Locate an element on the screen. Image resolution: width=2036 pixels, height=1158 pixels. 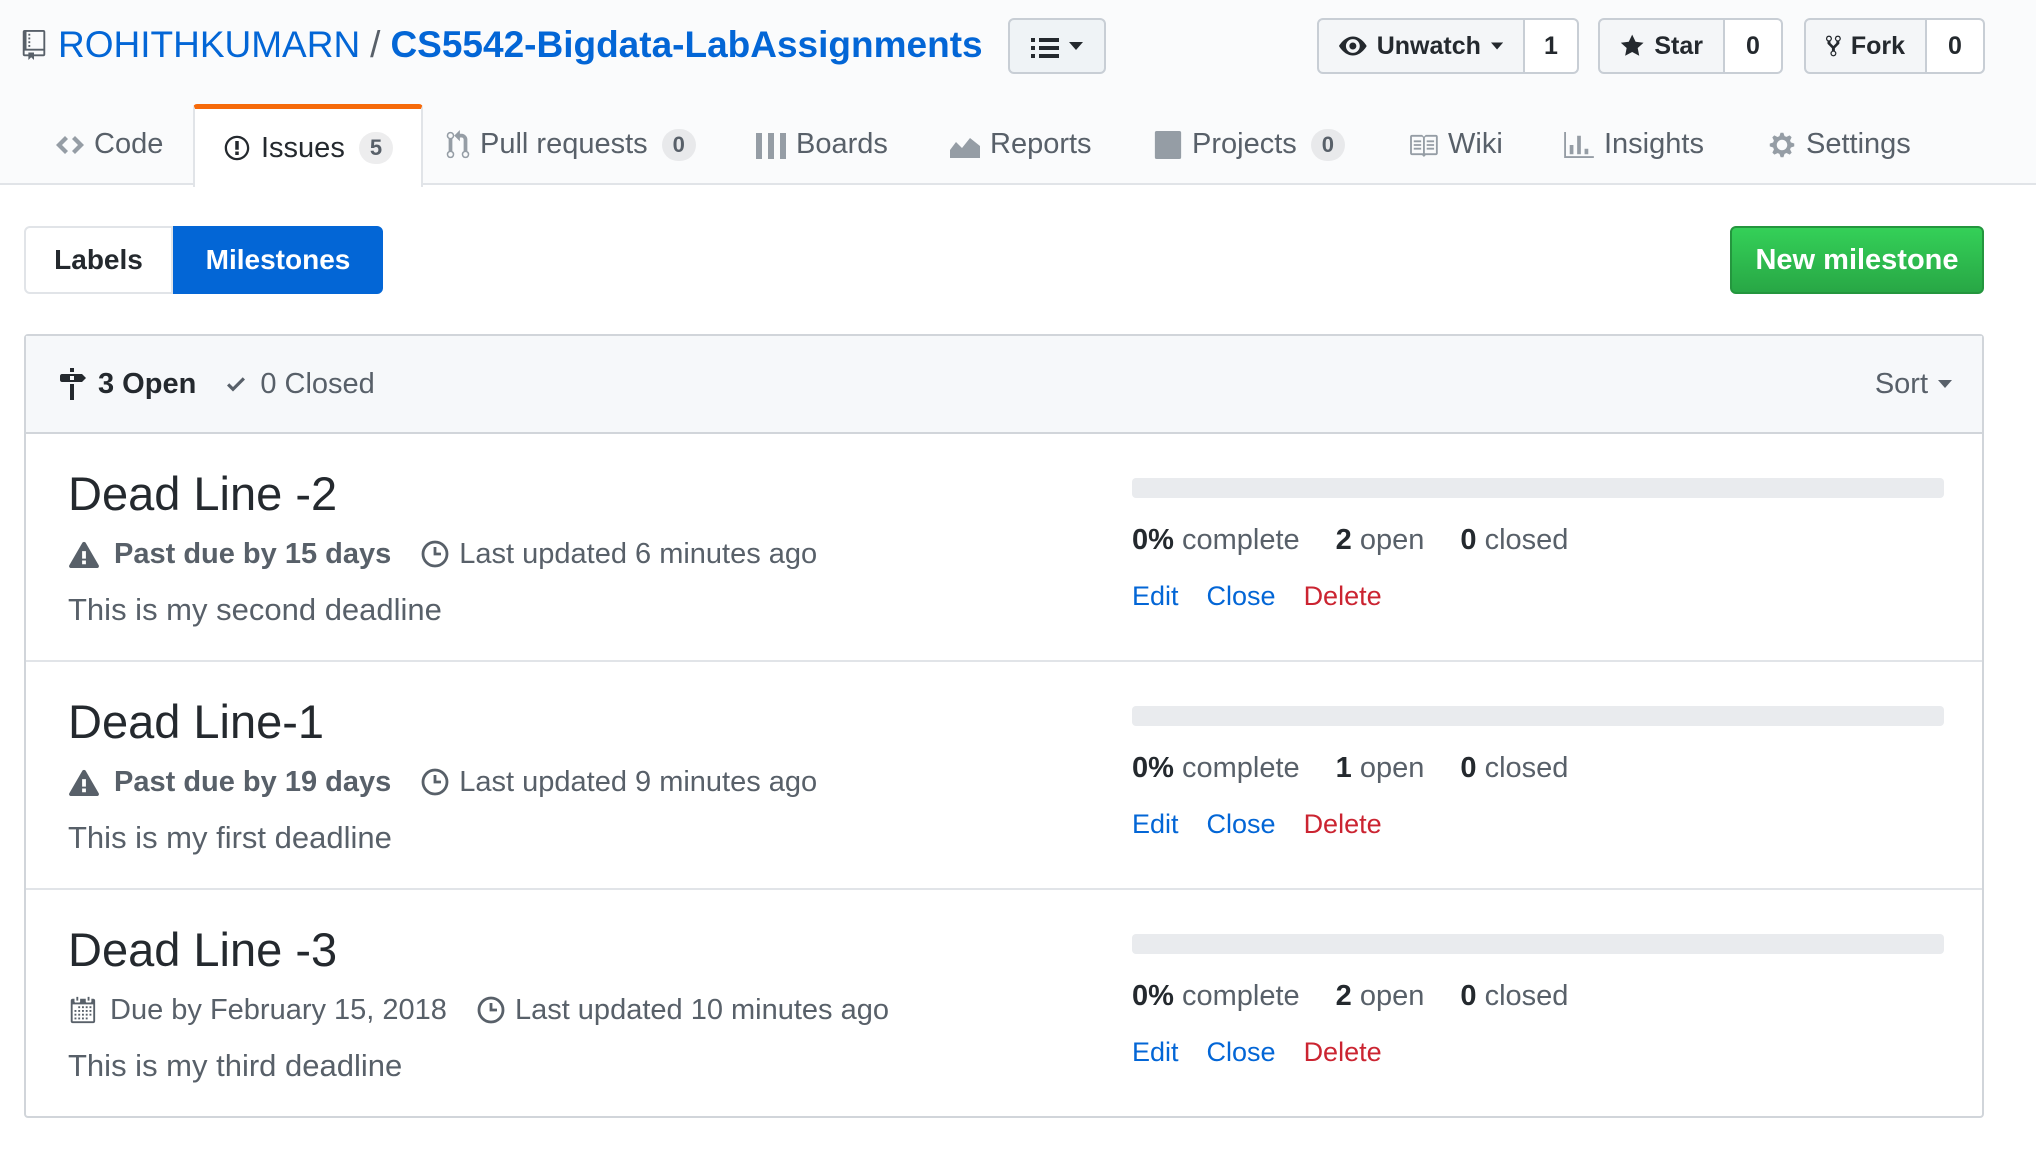
repo-forked-icon is located at coordinates (1833, 46).